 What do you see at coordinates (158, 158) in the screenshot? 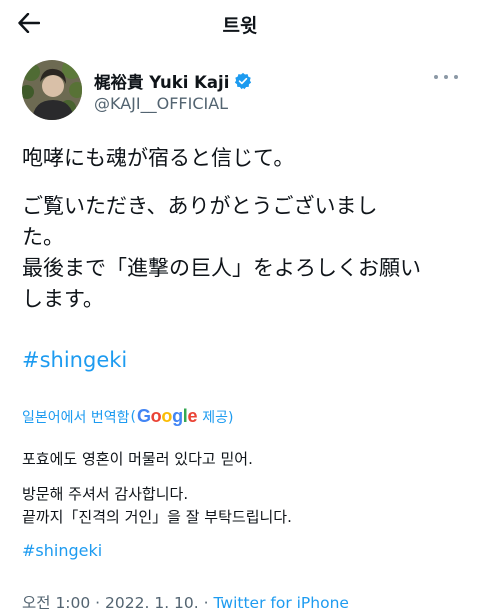
I see `tweet-line: 咆哮にも魂が宿ると信じて。` at bounding box center [158, 158].